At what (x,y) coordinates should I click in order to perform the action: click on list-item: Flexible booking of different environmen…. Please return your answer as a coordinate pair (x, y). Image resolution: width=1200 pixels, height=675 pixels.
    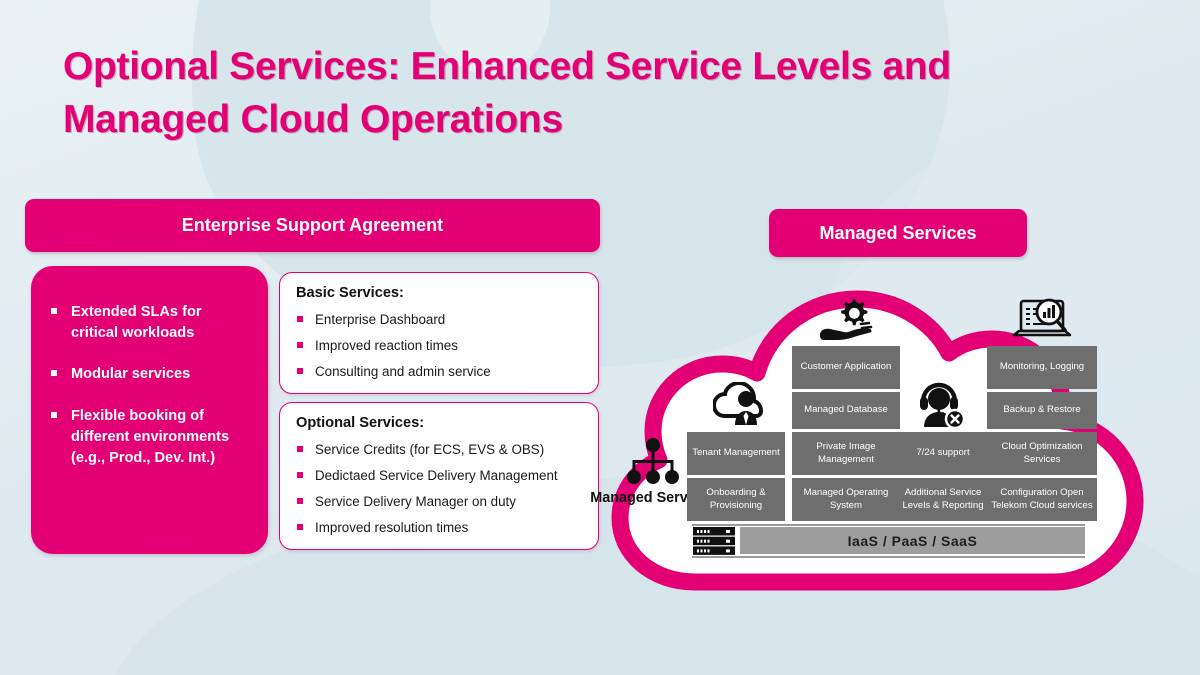
    Looking at the image, I should click on (150, 437).